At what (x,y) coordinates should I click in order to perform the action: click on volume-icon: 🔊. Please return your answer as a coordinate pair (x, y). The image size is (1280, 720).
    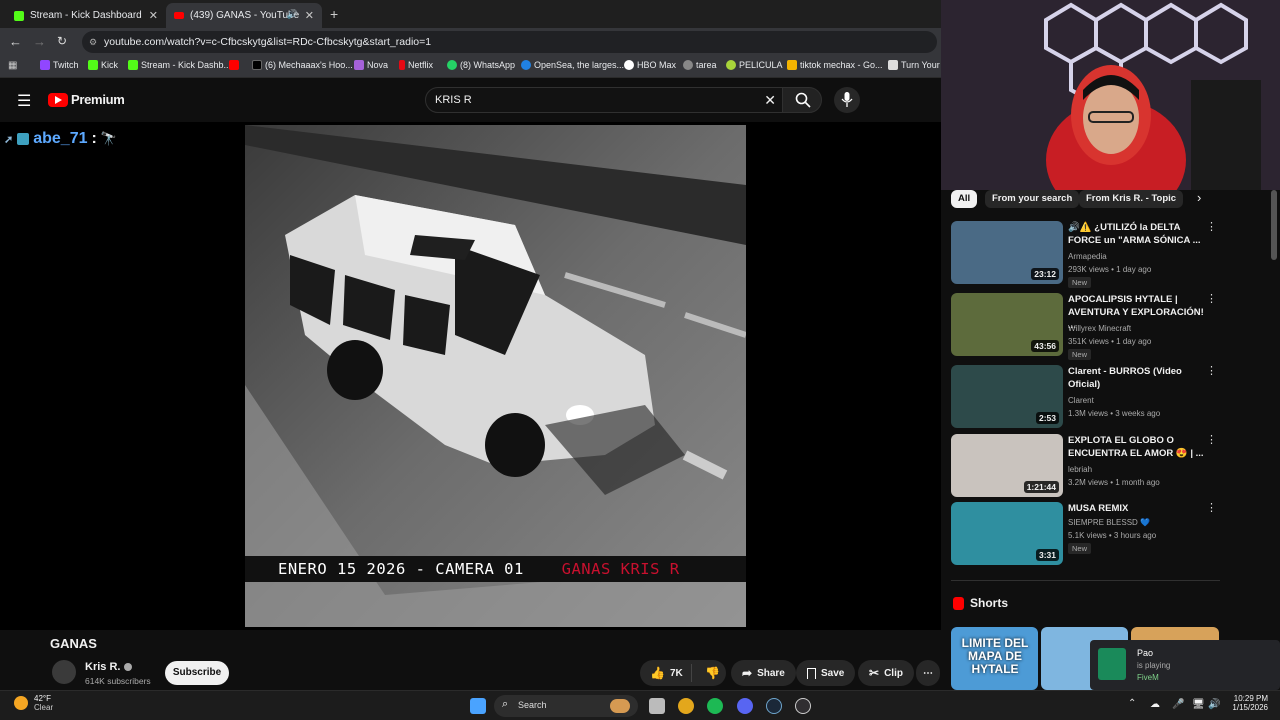
    Looking at the image, I should click on (1214, 704).